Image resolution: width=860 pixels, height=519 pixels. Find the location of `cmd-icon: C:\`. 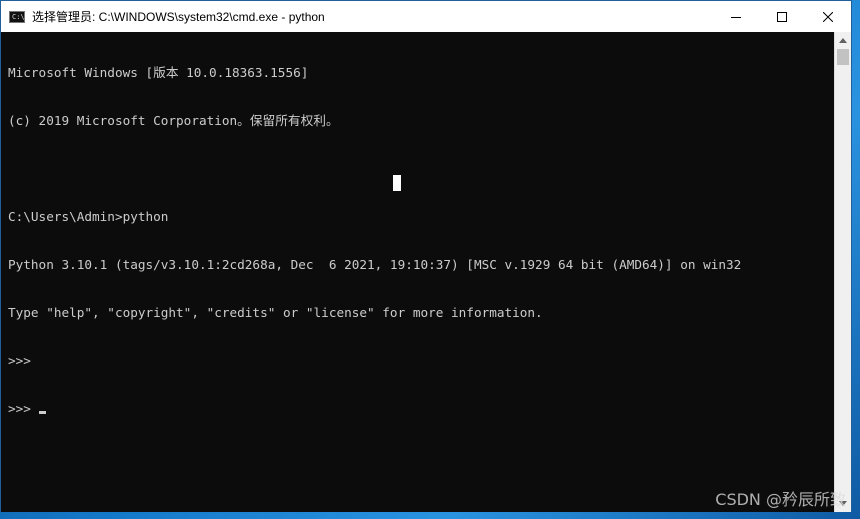

cmd-icon: C:\ is located at coordinates (17, 16).